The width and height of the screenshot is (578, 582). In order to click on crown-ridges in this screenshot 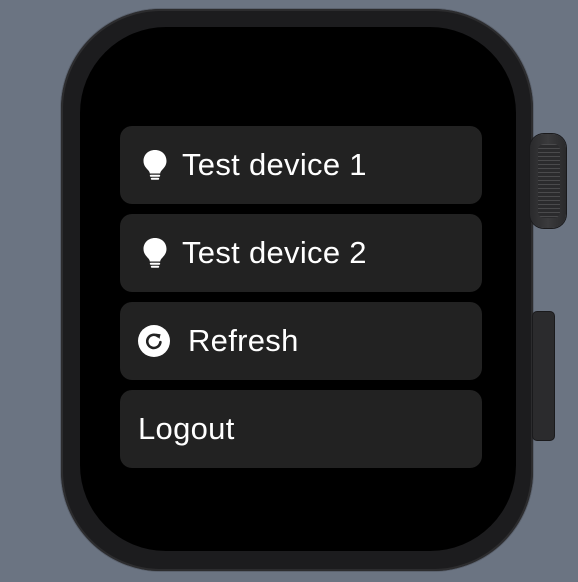, I will do `click(549, 181)`.